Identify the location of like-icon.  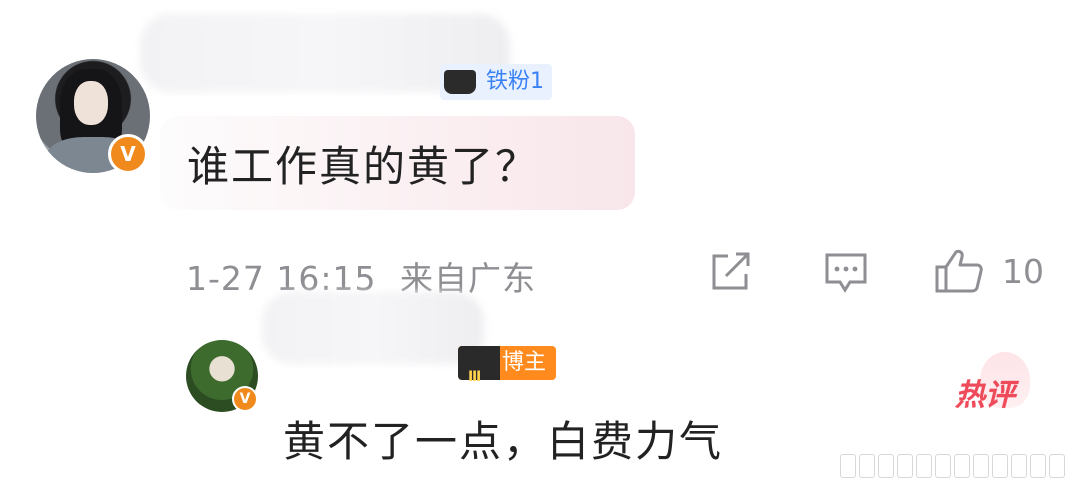
(959, 271).